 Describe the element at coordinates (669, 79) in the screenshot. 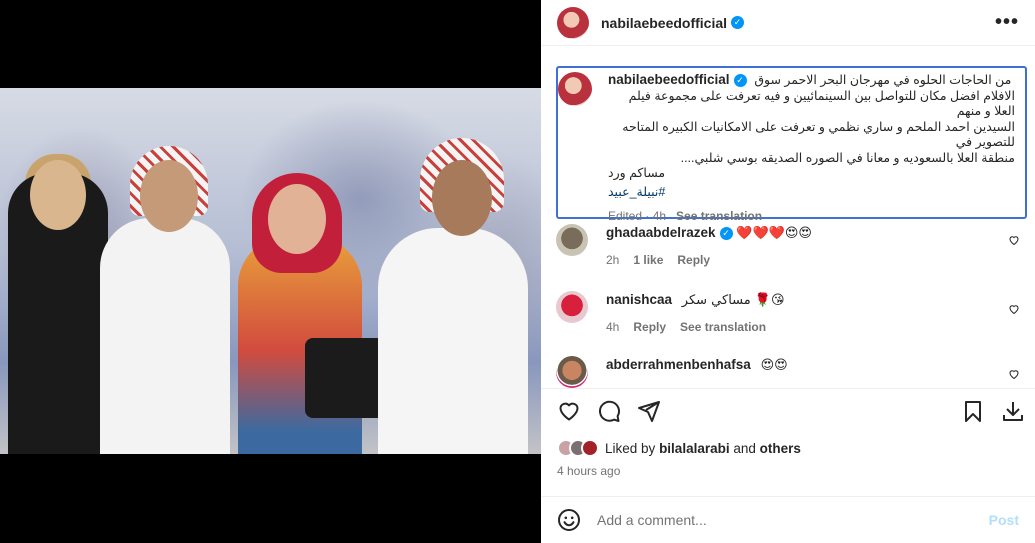

I see `caption-username: nabilaebeedofficial` at that location.